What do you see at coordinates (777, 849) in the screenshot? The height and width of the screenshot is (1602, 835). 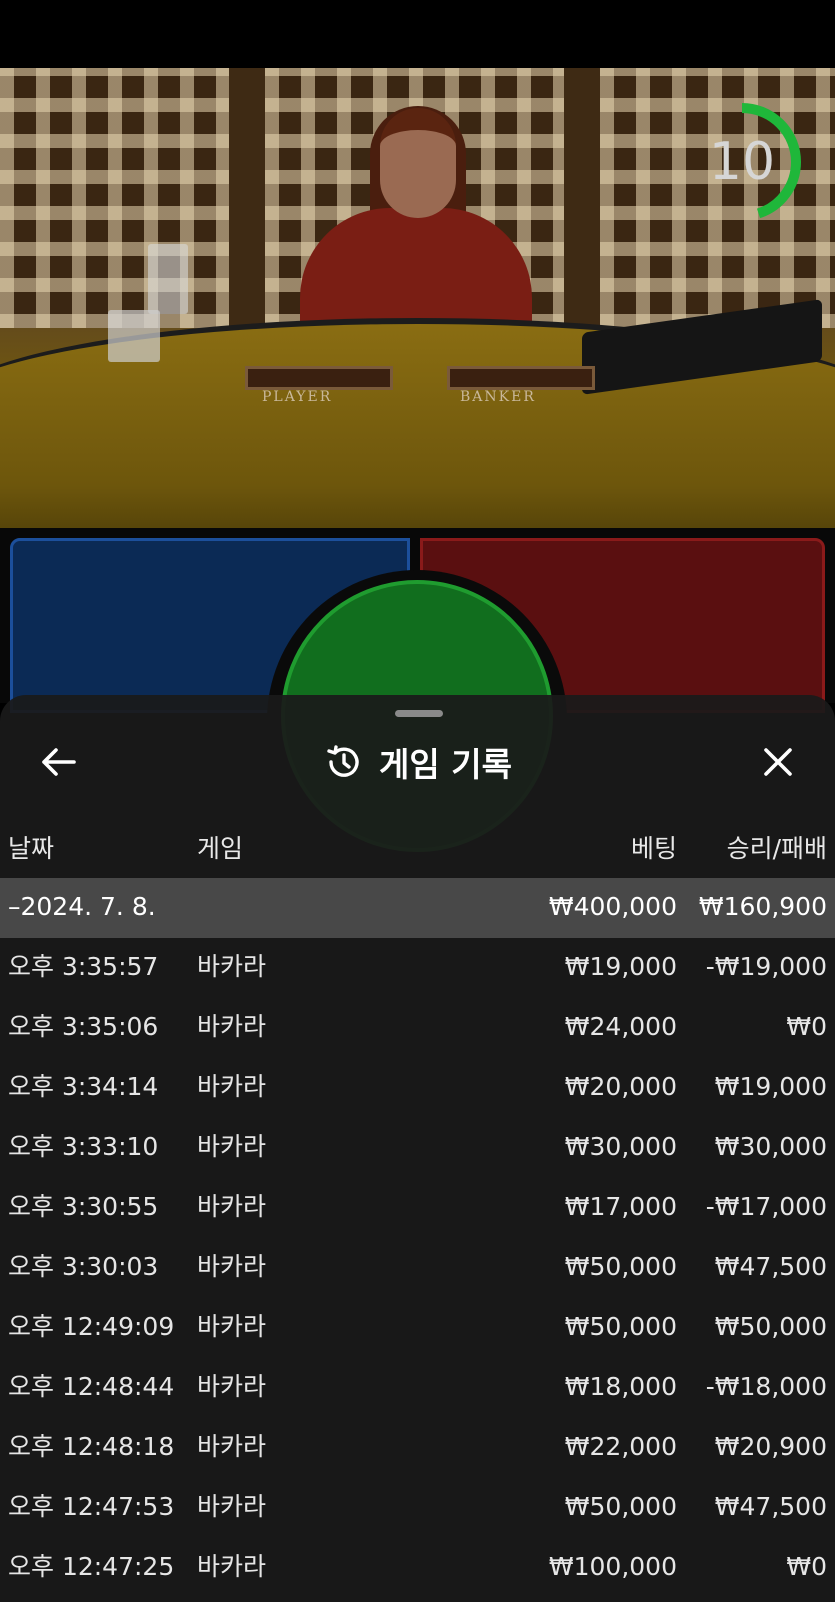 I see `column-header-win-loss: 승리/패배` at bounding box center [777, 849].